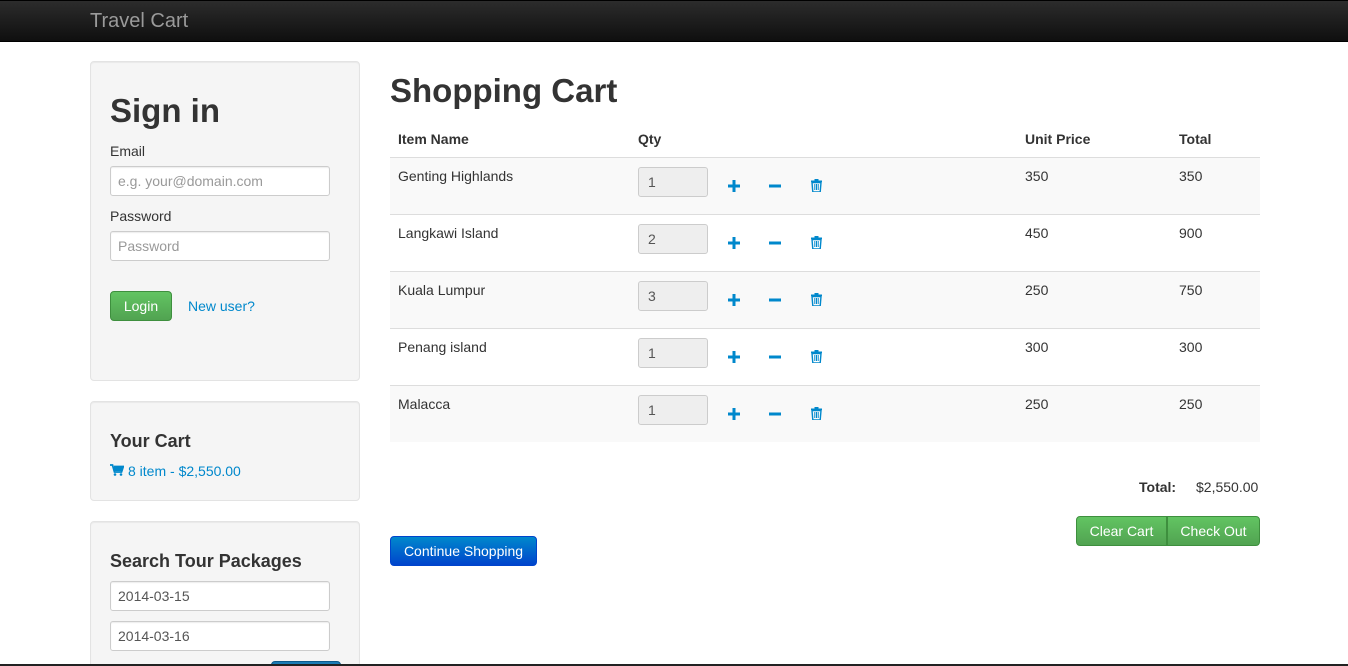 Image resolution: width=1348 pixels, height=666 pixels. Describe the element at coordinates (165, 110) in the screenshot. I see `signin-title: Sign in` at that location.